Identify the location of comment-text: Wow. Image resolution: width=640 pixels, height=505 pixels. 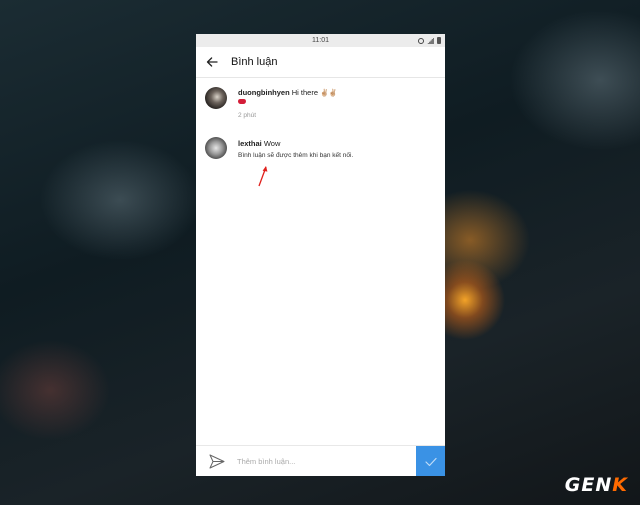
(272, 143).